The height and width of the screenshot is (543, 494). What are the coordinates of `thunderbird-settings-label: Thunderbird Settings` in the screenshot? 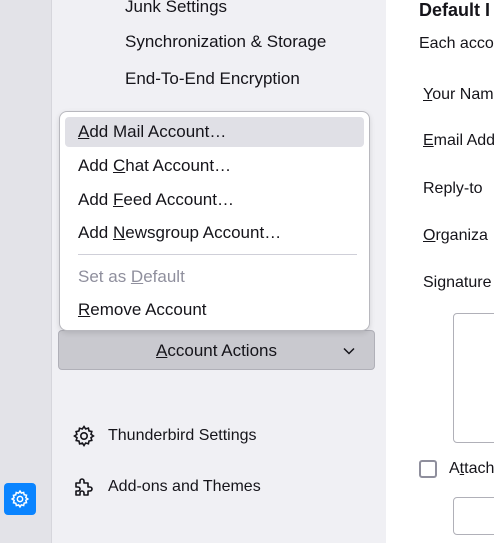 It's located at (182, 435).